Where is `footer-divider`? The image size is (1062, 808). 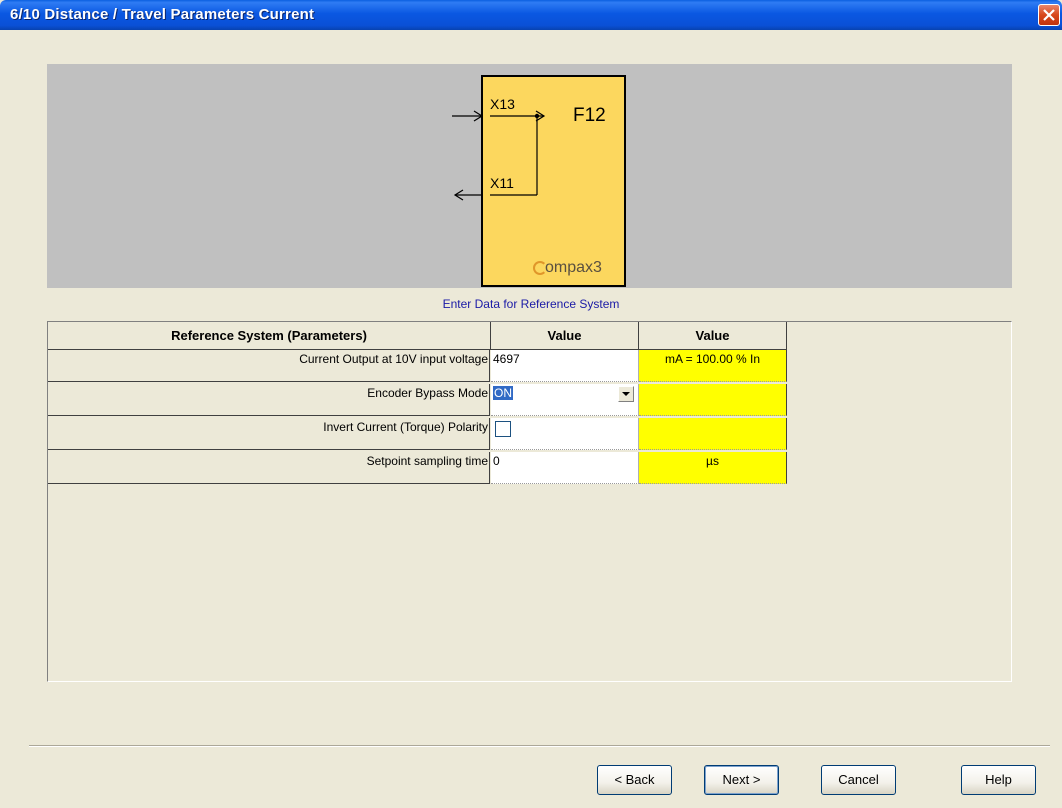 footer-divider is located at coordinates (539, 746).